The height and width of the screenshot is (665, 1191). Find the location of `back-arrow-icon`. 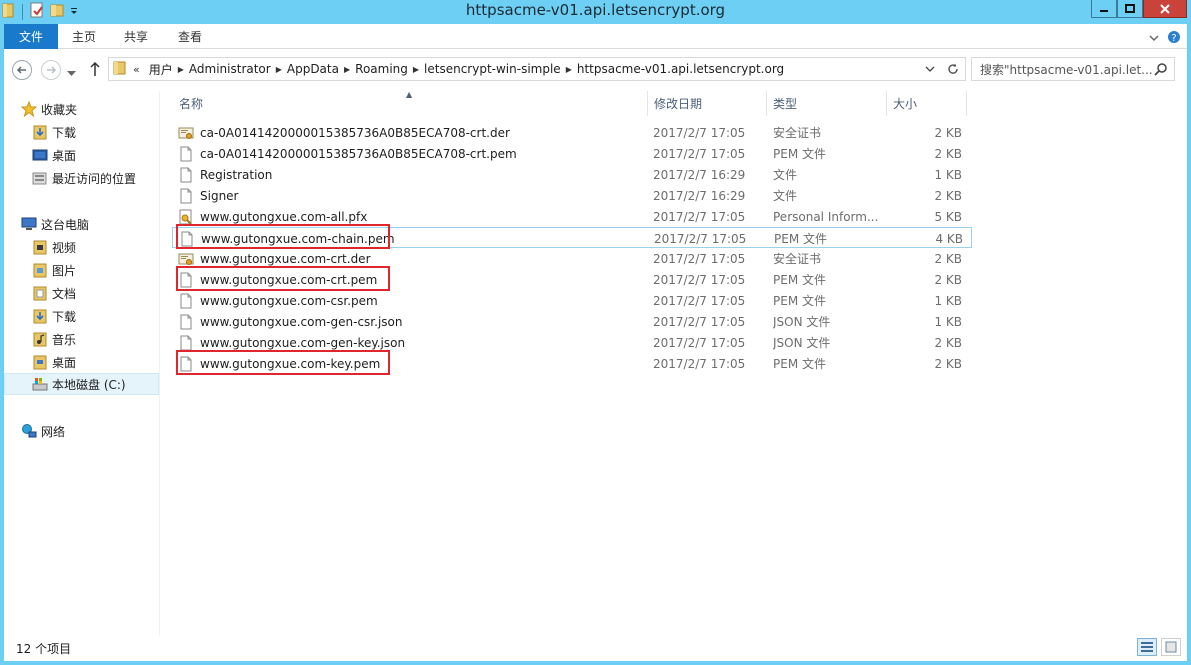

back-arrow-icon is located at coordinates (21, 70).